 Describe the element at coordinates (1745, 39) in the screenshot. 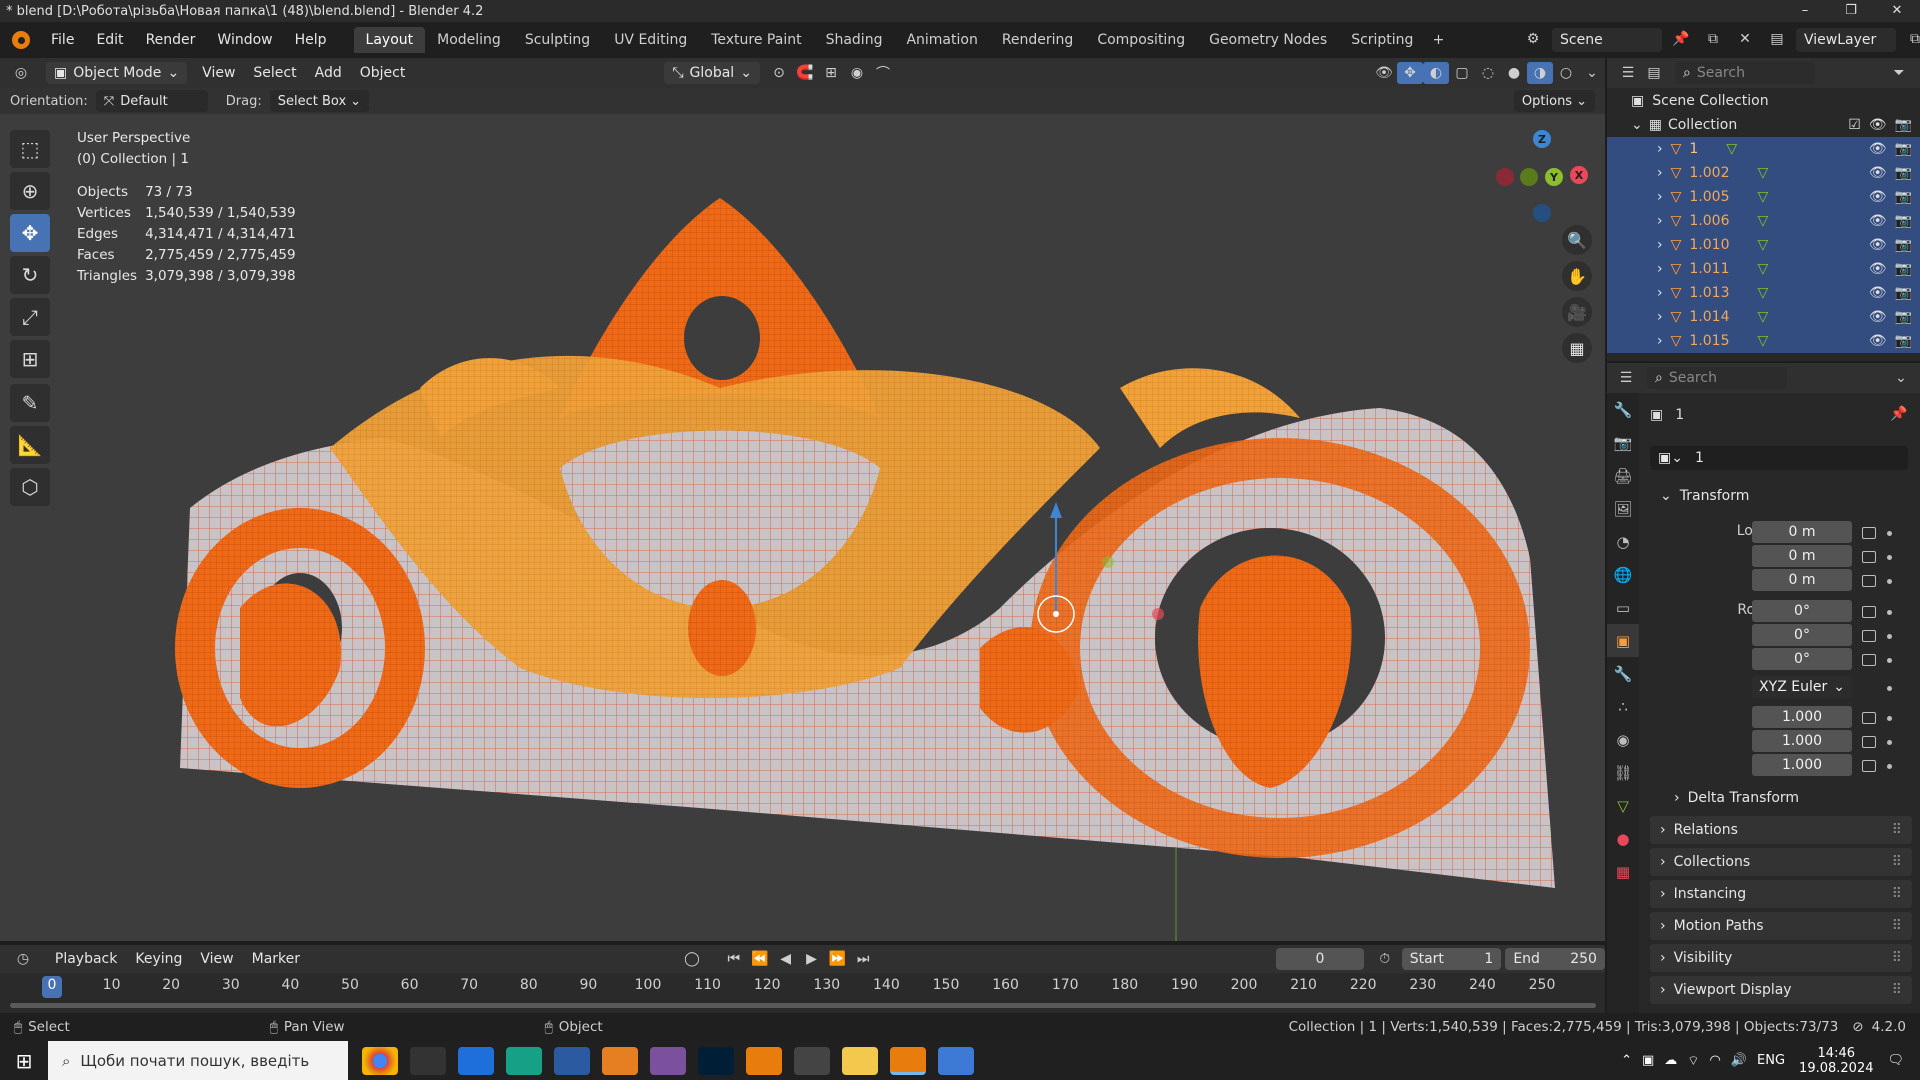

I see `delete-scene-icon: ✕` at that location.